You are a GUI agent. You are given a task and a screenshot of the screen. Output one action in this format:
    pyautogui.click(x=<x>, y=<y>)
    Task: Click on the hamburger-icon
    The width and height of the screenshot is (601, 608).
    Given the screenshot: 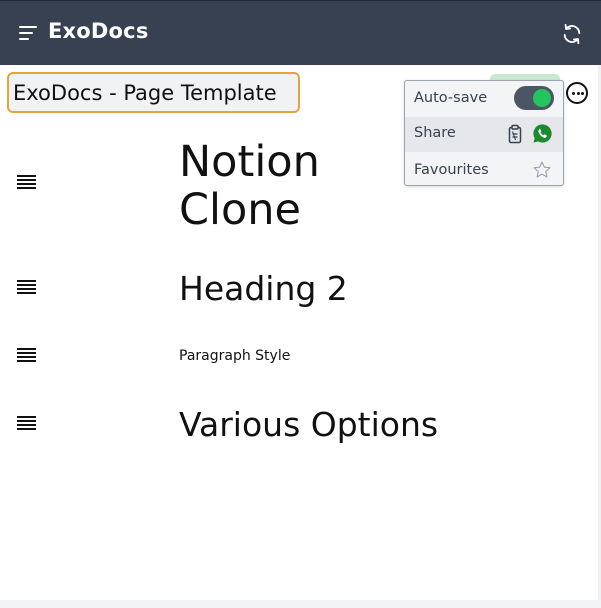 What is the action you would take?
    pyautogui.click(x=28, y=33)
    